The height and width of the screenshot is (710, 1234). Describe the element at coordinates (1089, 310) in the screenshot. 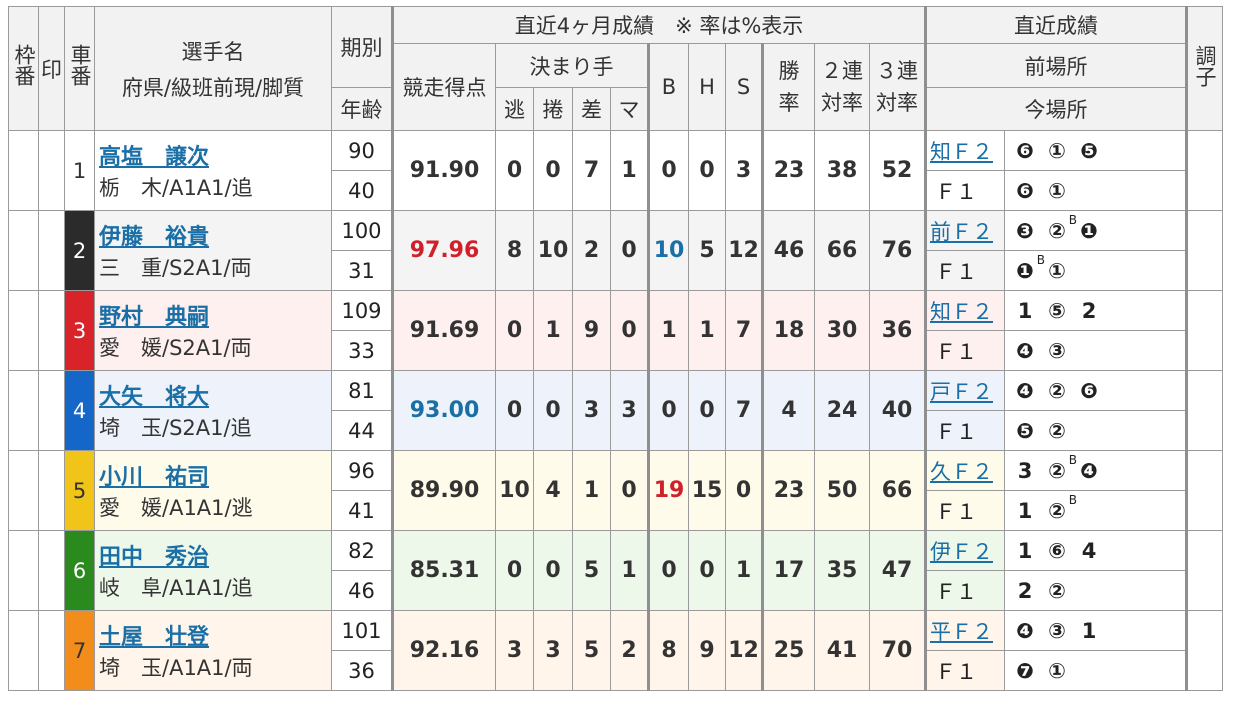

I see `result-mark: 2` at that location.